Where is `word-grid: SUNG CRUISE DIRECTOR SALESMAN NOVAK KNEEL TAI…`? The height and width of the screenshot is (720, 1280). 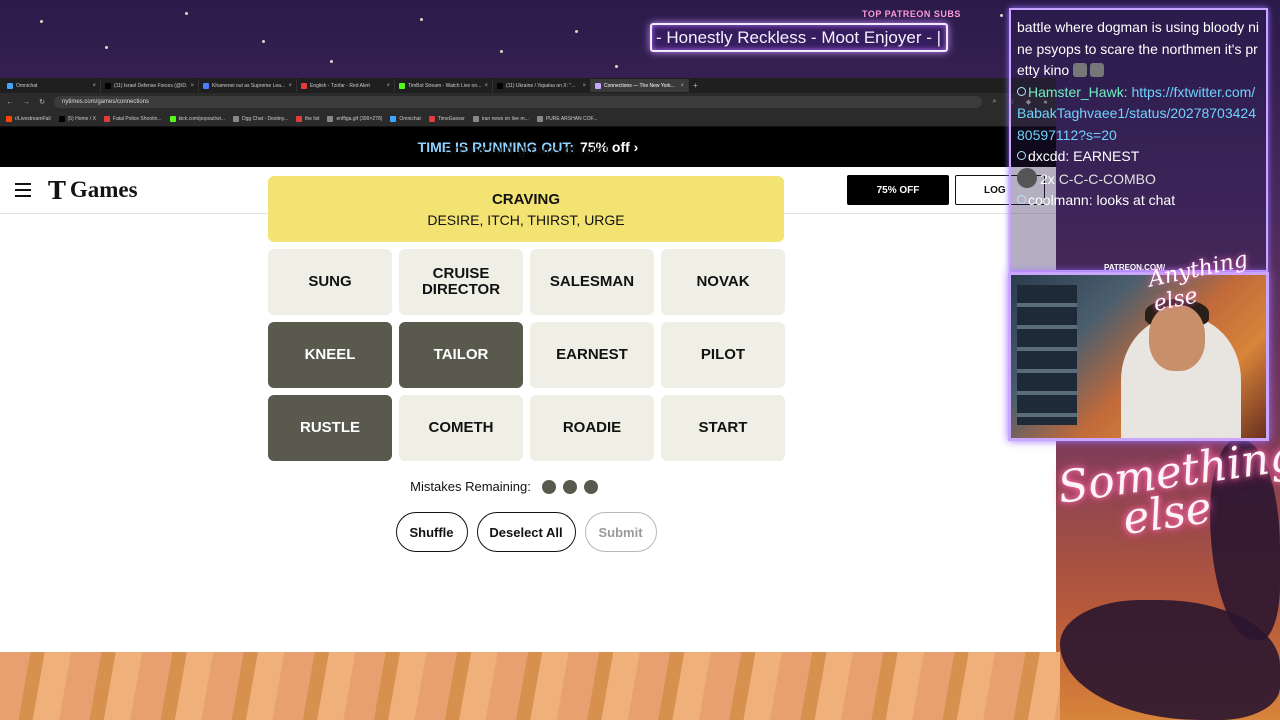 word-grid: SUNG CRUISE DIRECTOR SALESMAN NOVAK KNEEL TAI… is located at coordinates (526, 355).